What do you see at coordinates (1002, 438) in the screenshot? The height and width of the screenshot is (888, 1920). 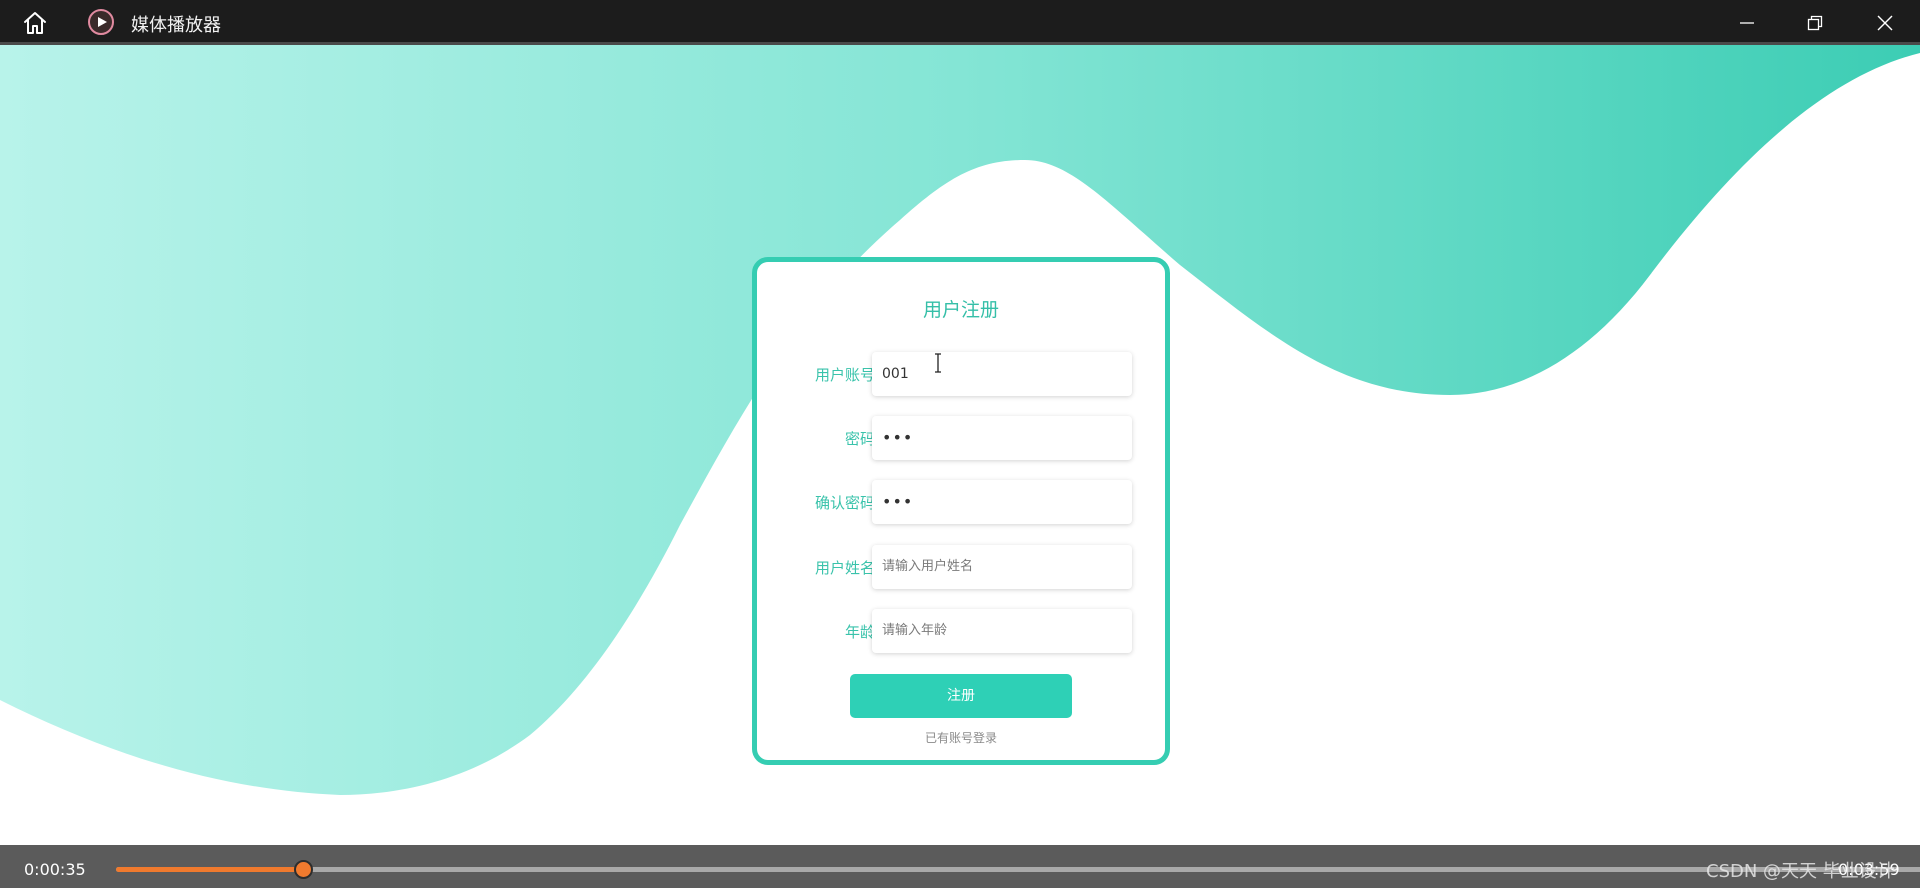 I see `password-input: •••` at bounding box center [1002, 438].